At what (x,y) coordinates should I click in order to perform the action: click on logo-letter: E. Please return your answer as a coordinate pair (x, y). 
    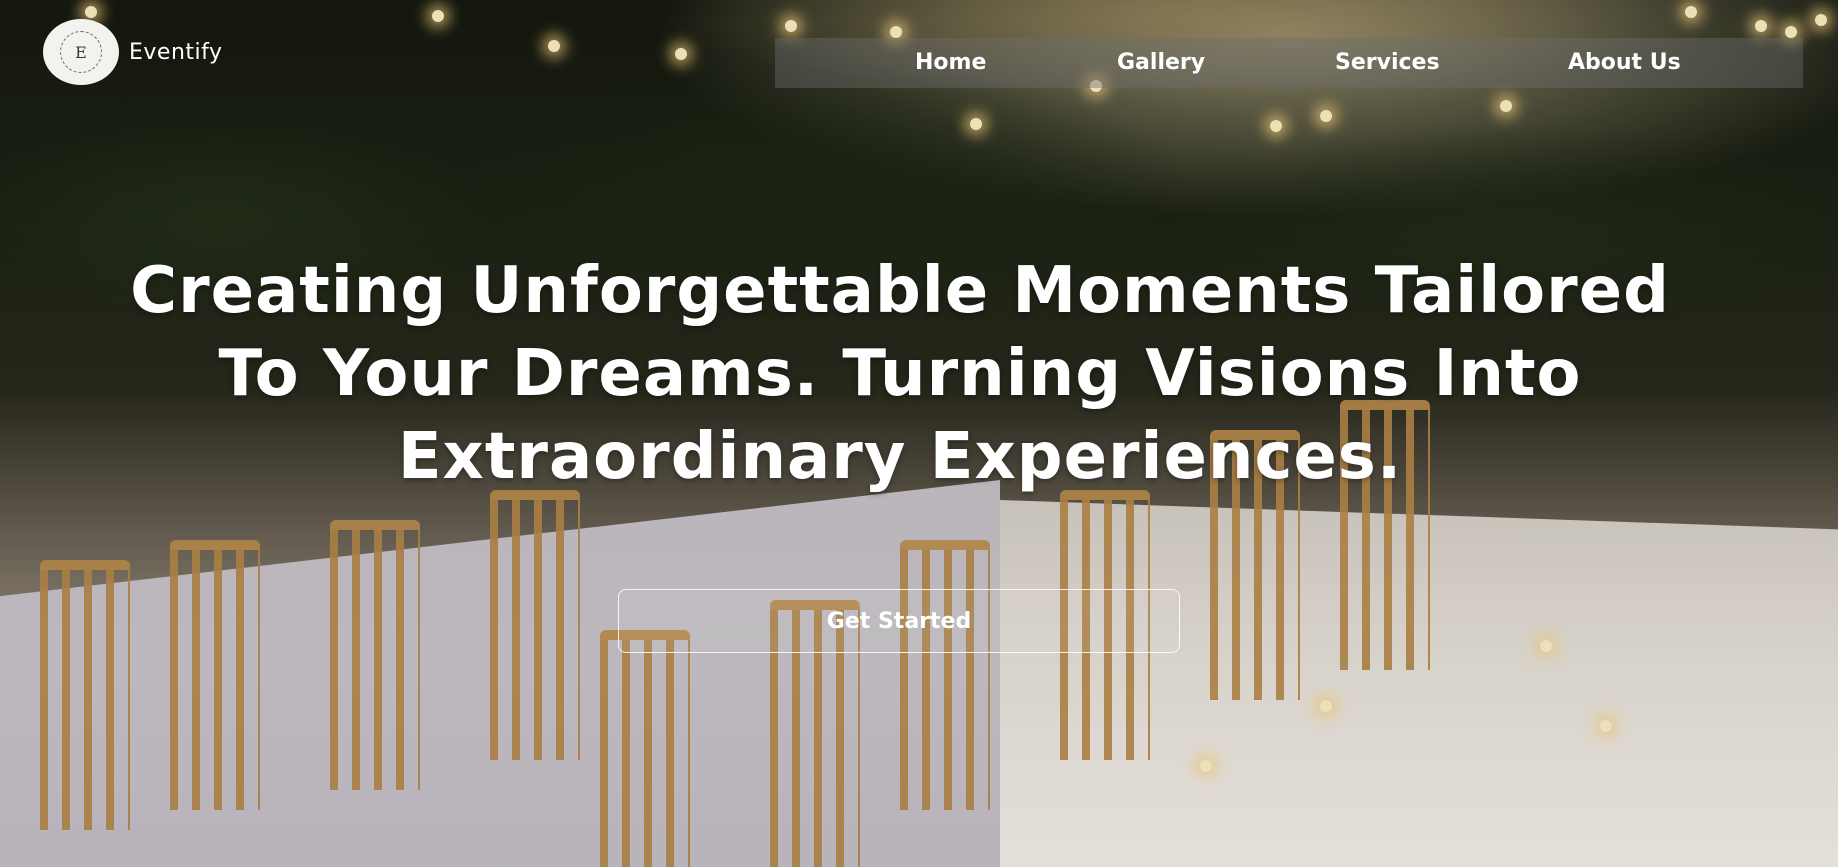
    Looking at the image, I should click on (81, 52).